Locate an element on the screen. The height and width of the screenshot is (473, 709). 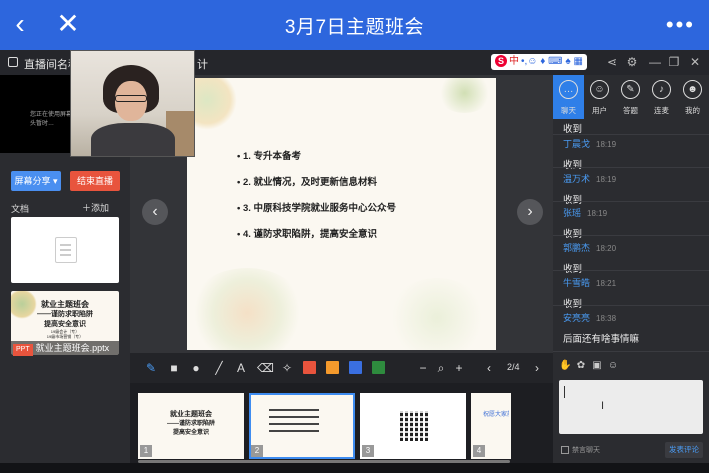
add-document-button: ＋添加 is located at coordinates (95, 207).